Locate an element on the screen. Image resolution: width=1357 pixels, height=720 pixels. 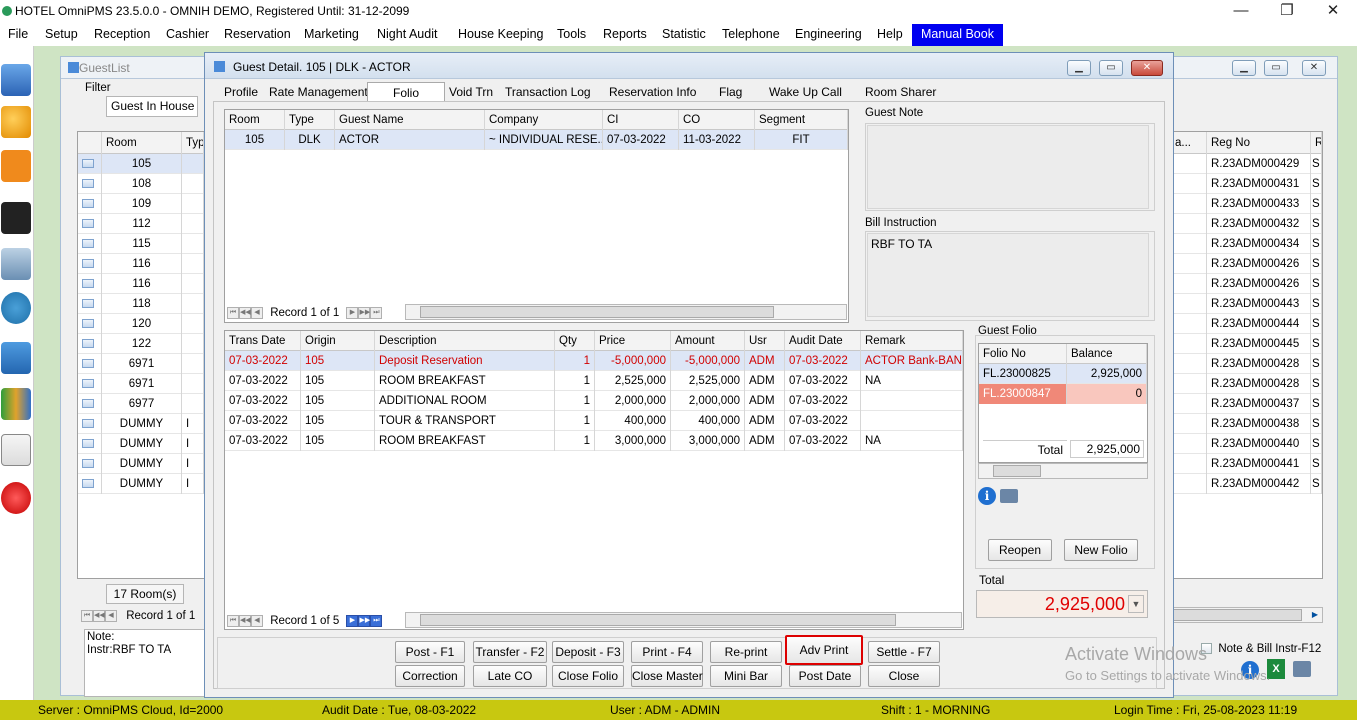
tab-wake-up-call: Wake Up Call is located at coordinates (805, 92).